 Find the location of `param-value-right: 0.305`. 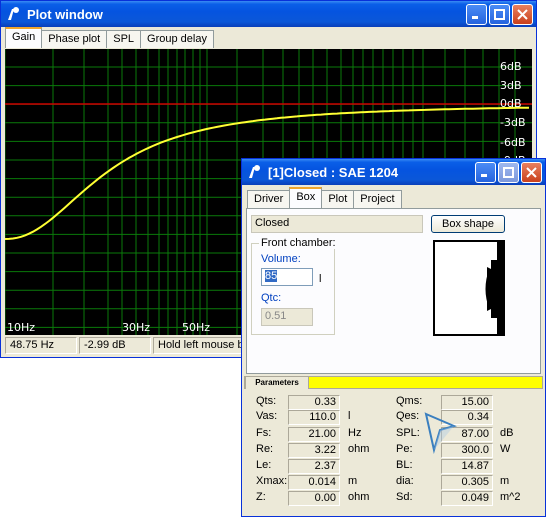

param-value-right: 0.305 is located at coordinates (467, 482).